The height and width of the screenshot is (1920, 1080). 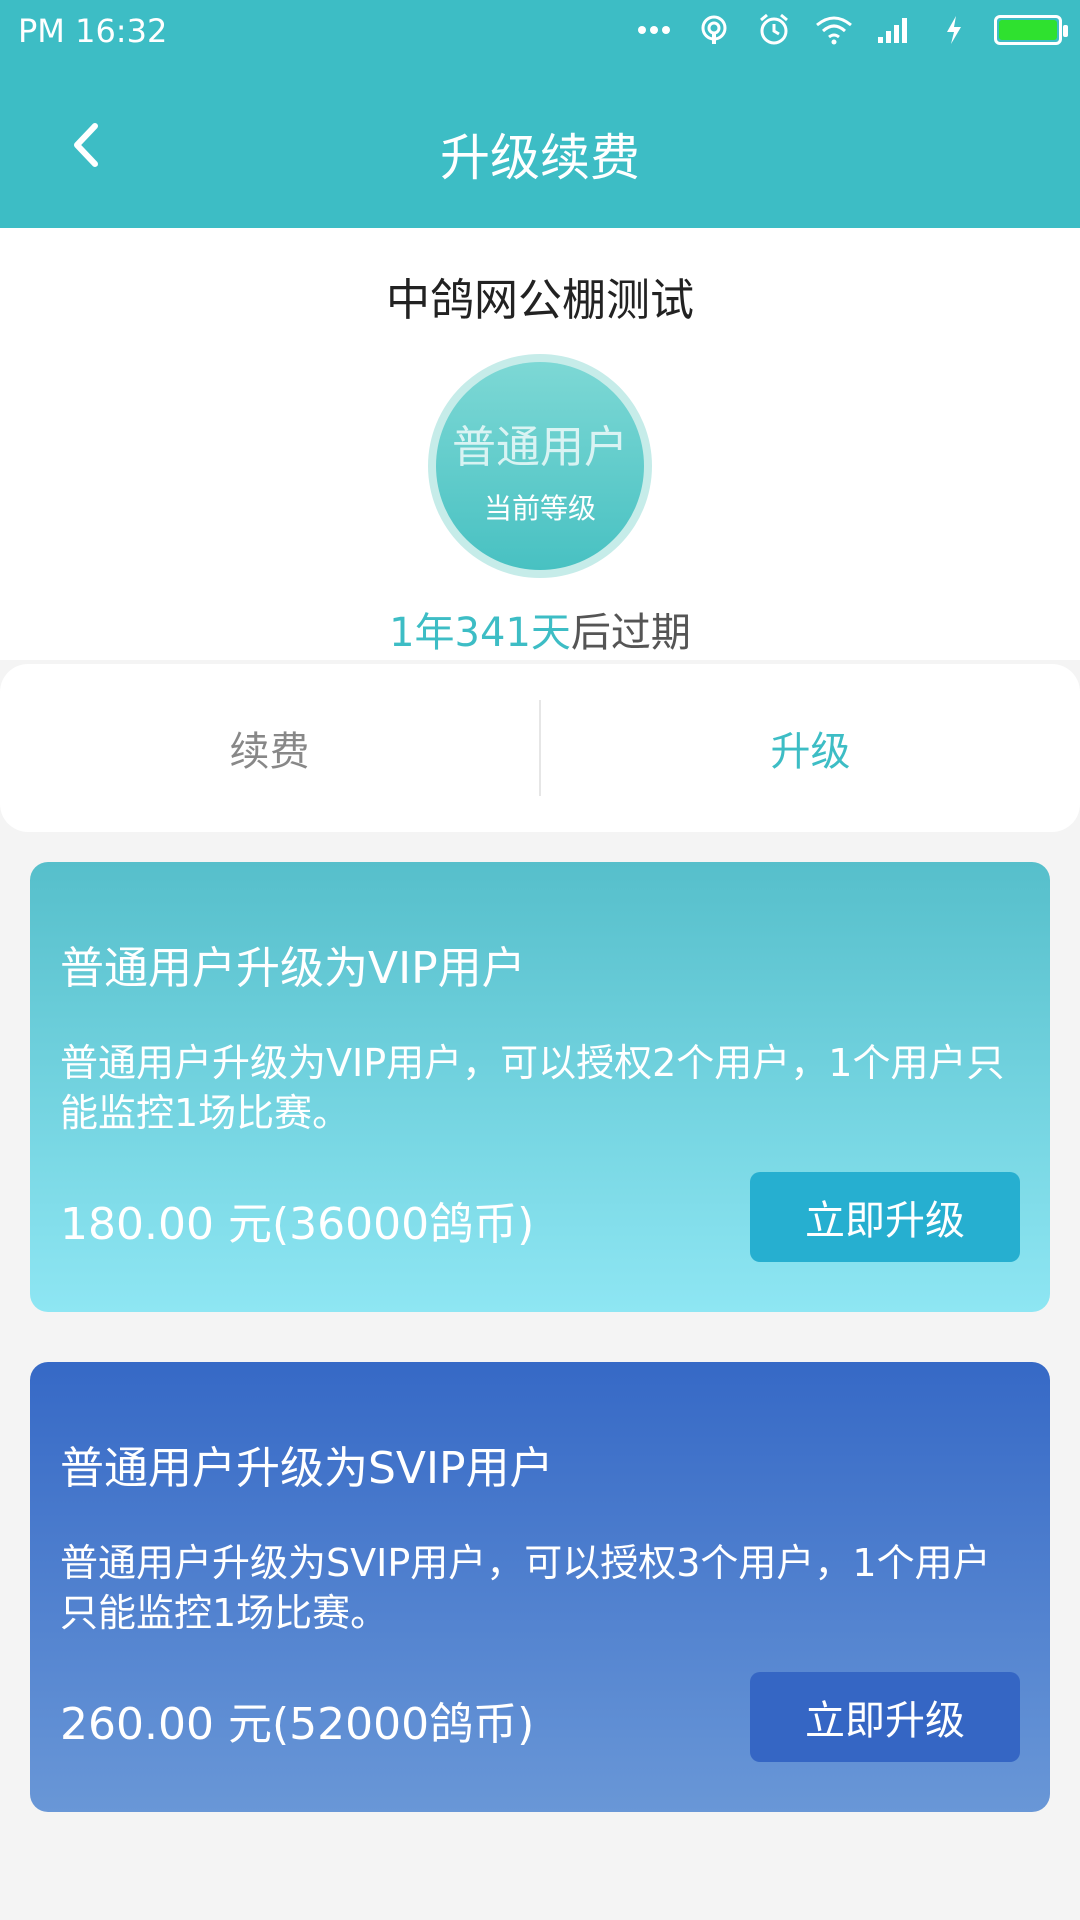 What do you see at coordinates (774, 30) in the screenshot?
I see `alarm-icon` at bounding box center [774, 30].